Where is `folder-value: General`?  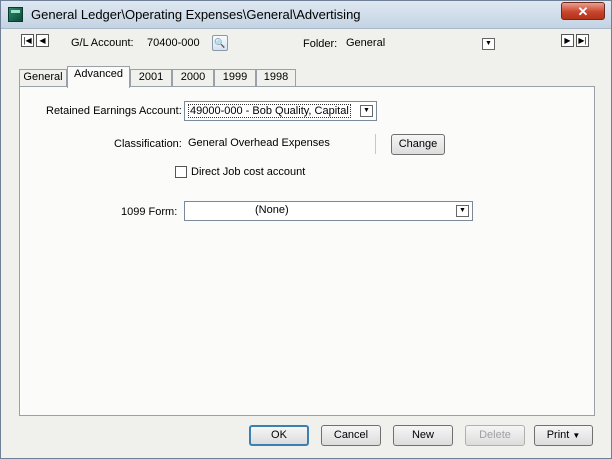 folder-value: General is located at coordinates (366, 43).